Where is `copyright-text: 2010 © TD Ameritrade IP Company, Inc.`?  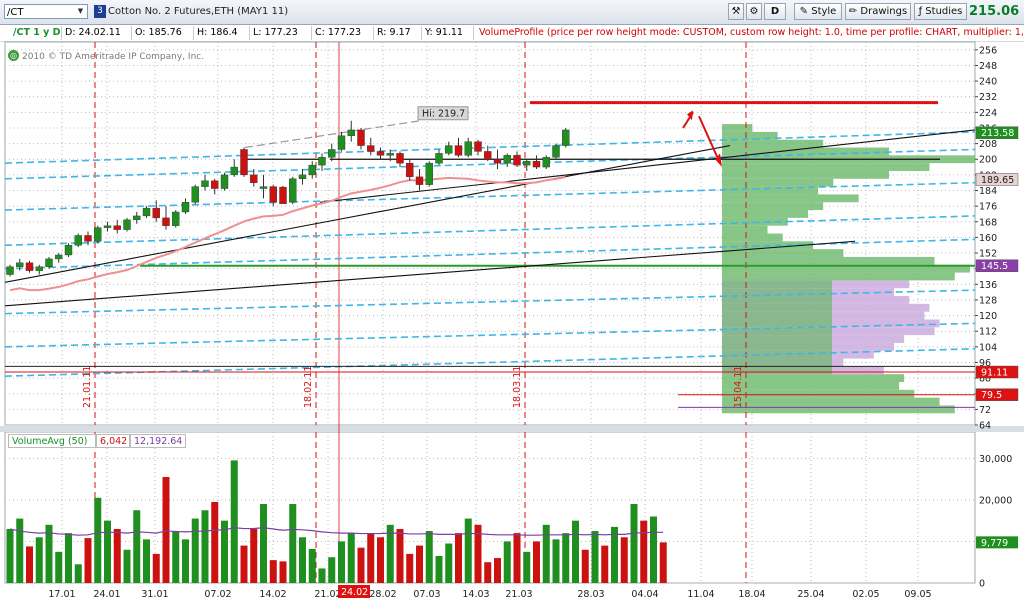
copyright-text: 2010 © TD Ameritrade IP Company, Inc. is located at coordinates (113, 57).